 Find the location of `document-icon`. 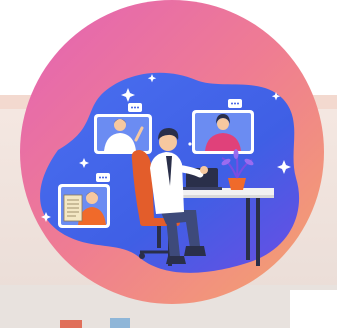

document-icon is located at coordinates (73, 208).